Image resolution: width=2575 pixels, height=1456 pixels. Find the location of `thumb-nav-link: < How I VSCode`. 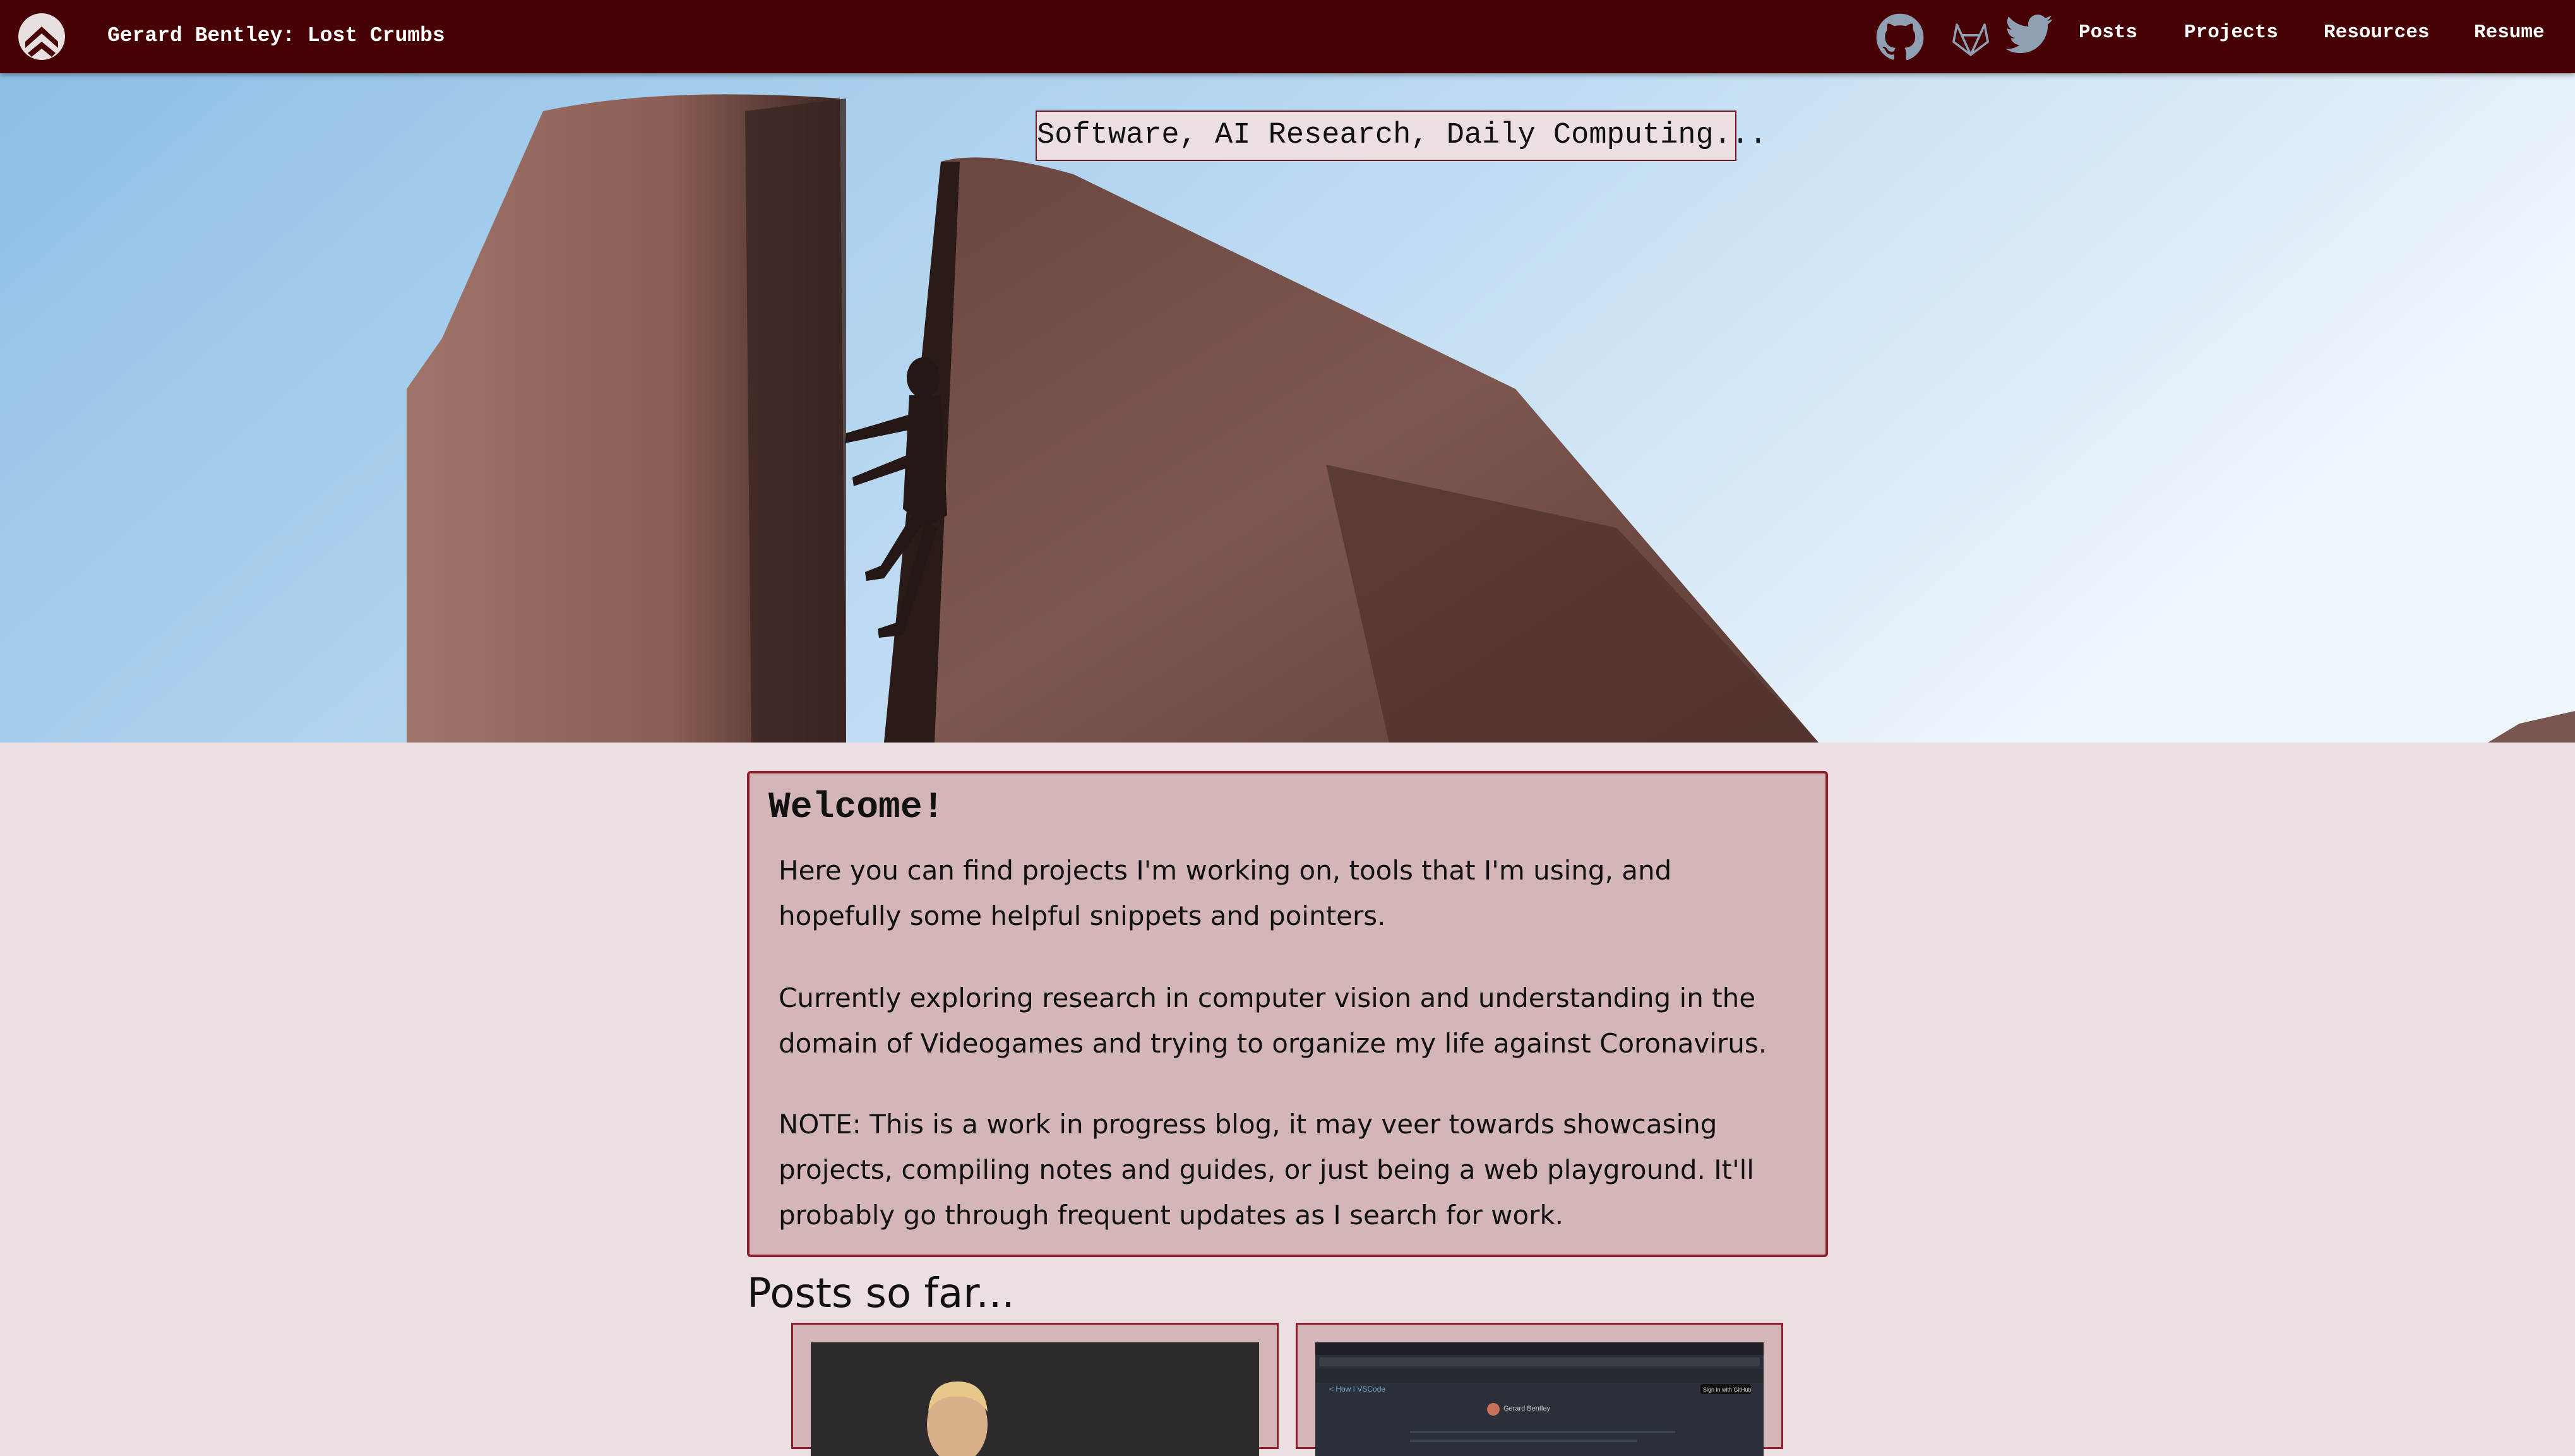

thumb-nav-link: < How I VSCode is located at coordinates (1357, 1389).